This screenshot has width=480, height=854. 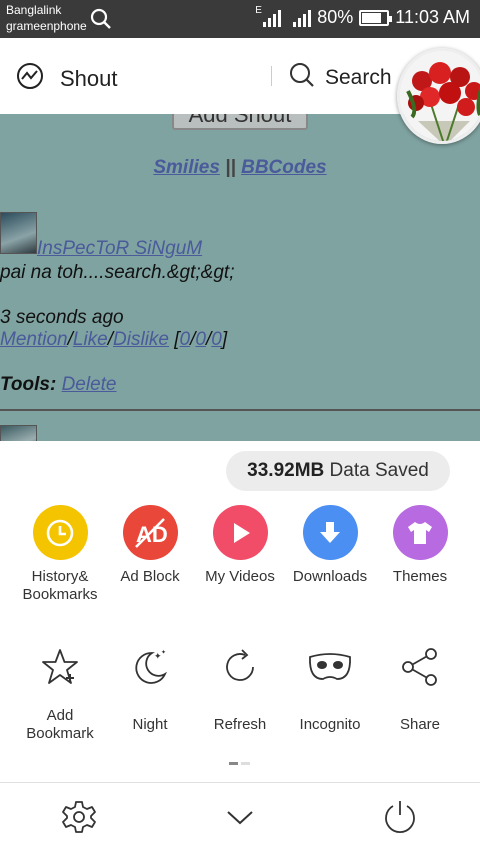 What do you see at coordinates (186, 167) in the screenshot?
I see `smilies-link: Smilies` at bounding box center [186, 167].